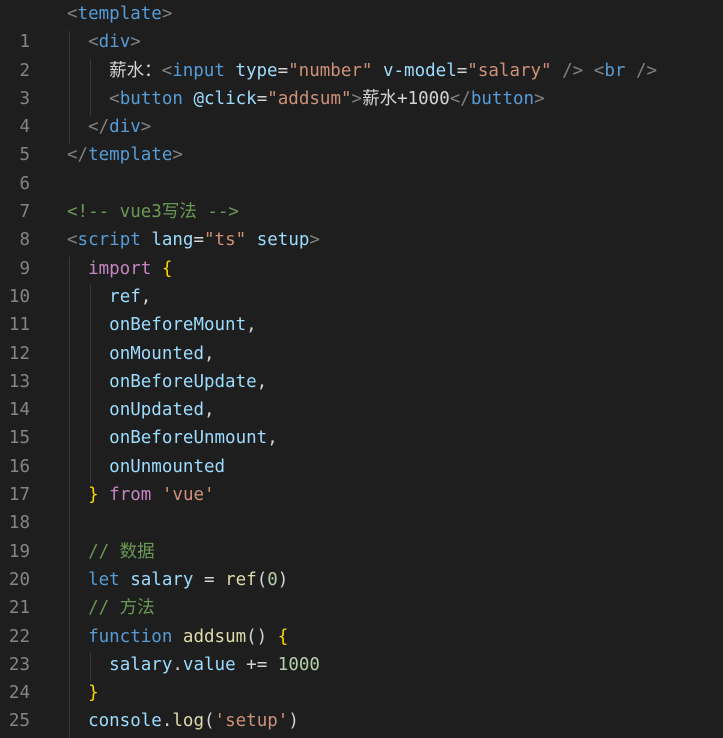 This screenshot has width=723, height=738. Describe the element at coordinates (361, 535) in the screenshot. I see `code-line-19: 19` at that location.